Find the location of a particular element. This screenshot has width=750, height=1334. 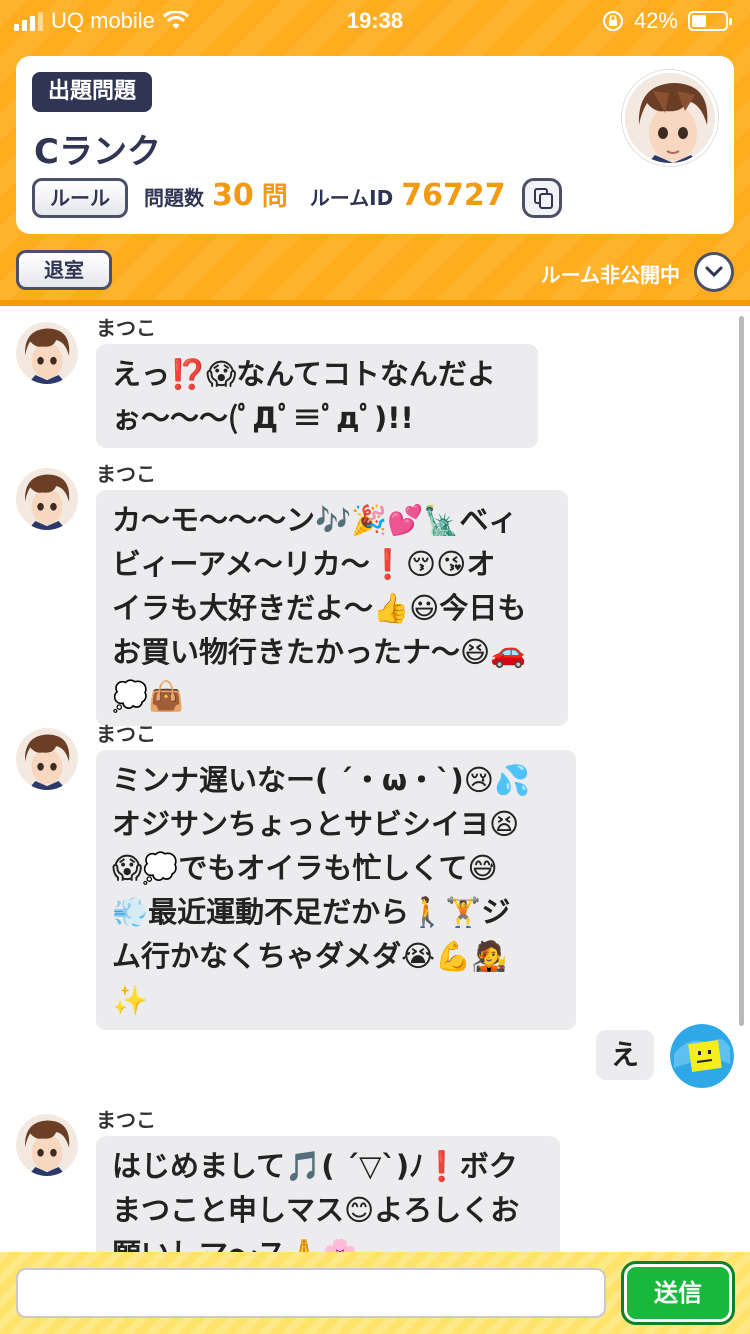

composer-bar: 送信 is located at coordinates (375, 1293).